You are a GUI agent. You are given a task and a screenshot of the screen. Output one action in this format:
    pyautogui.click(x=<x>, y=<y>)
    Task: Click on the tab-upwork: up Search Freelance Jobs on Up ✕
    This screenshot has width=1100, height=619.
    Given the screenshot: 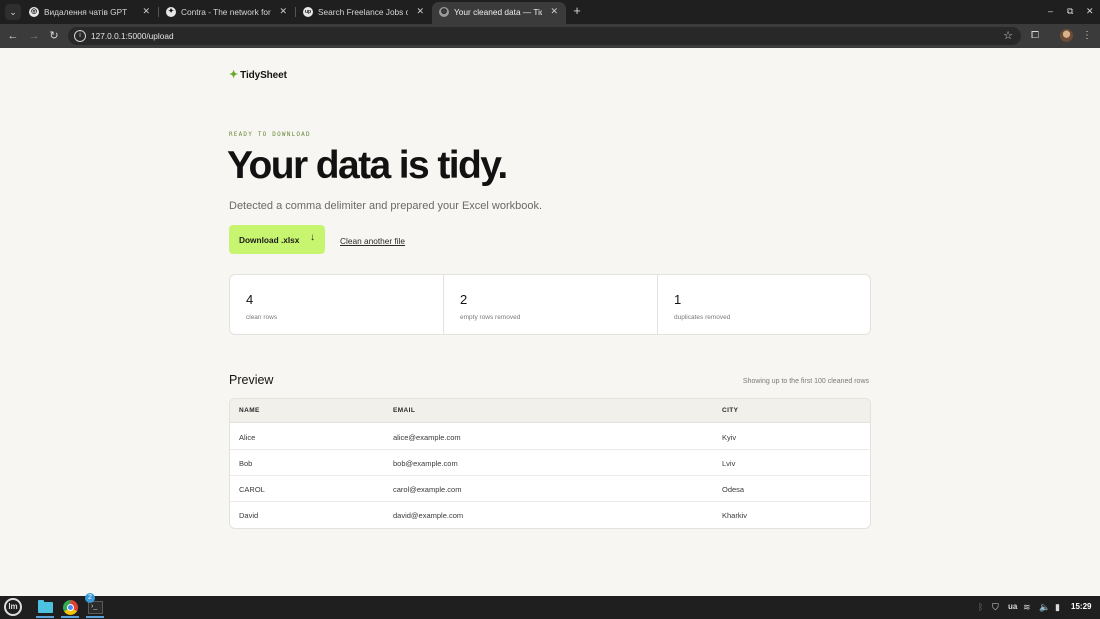 What is the action you would take?
    pyautogui.click(x=364, y=13)
    